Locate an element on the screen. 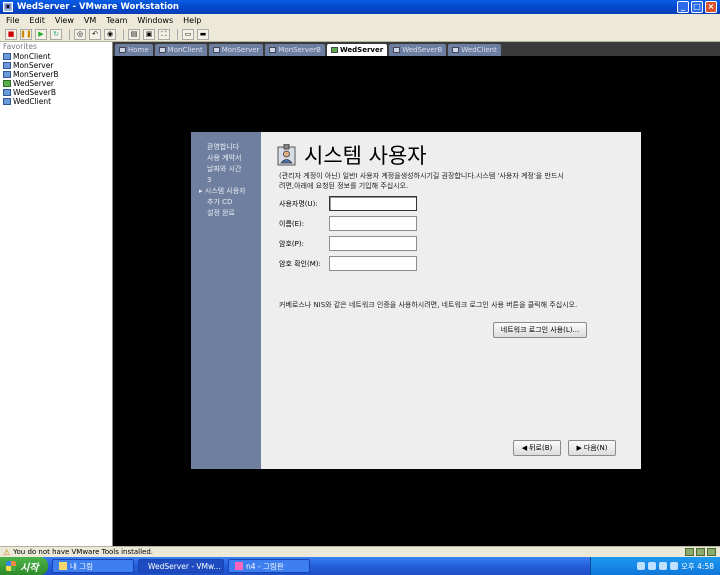  reset-icon: ↻ is located at coordinates (56, 34).